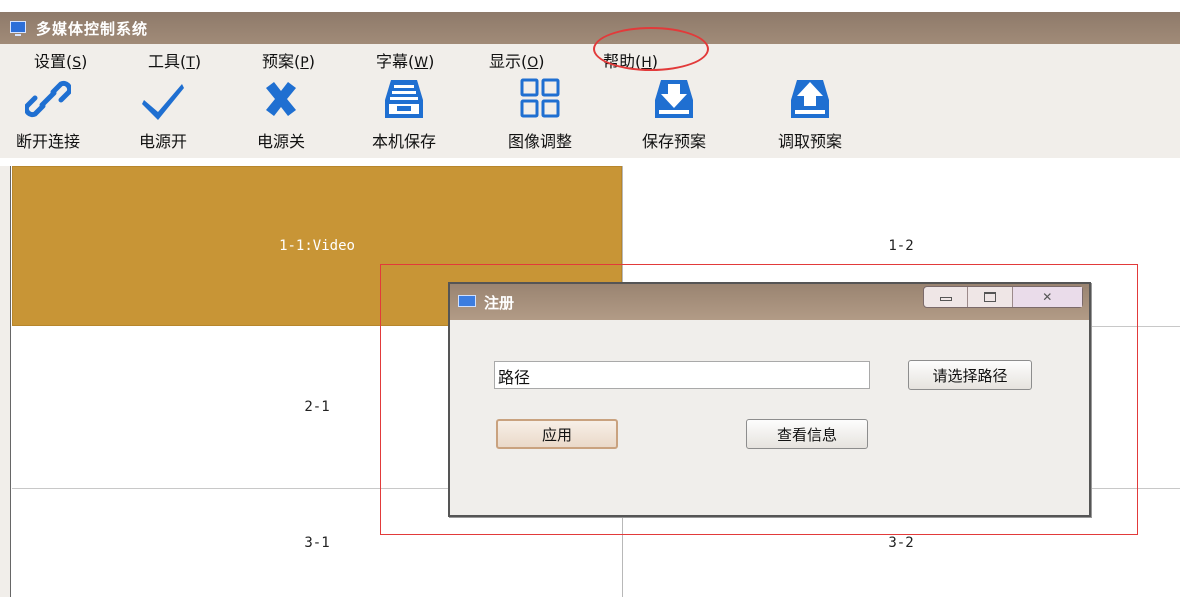 The width and height of the screenshot is (1180, 597). I want to click on image-adjust-button: 图像调整, so click(540, 114).